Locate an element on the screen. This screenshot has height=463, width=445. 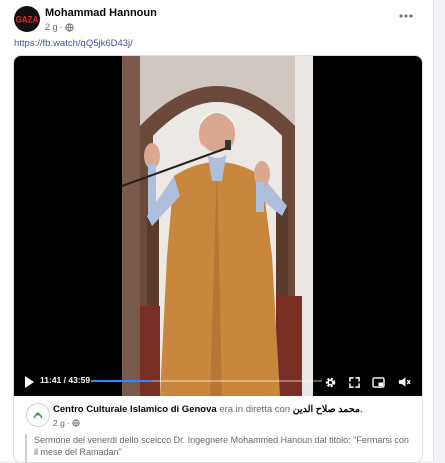
post-link: https://fb.watch/qQ5jk6D43j/ is located at coordinates (73, 43).